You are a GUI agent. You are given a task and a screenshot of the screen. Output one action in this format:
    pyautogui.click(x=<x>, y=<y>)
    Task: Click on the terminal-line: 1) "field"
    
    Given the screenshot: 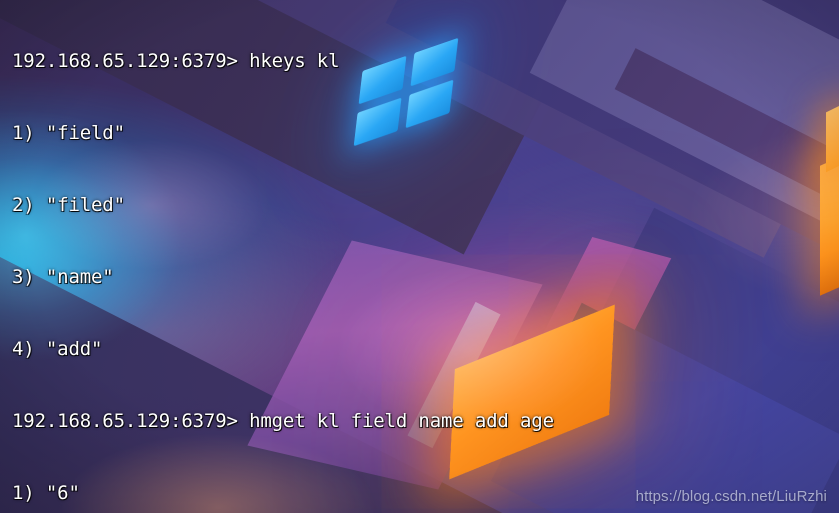 What is the action you would take?
    pyautogui.click(x=68, y=133)
    